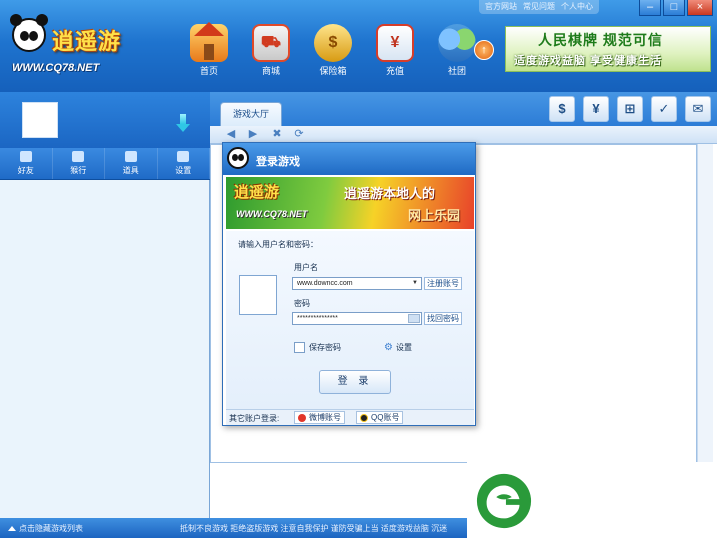  I want to click on password-field: ***************, so click(357, 318).